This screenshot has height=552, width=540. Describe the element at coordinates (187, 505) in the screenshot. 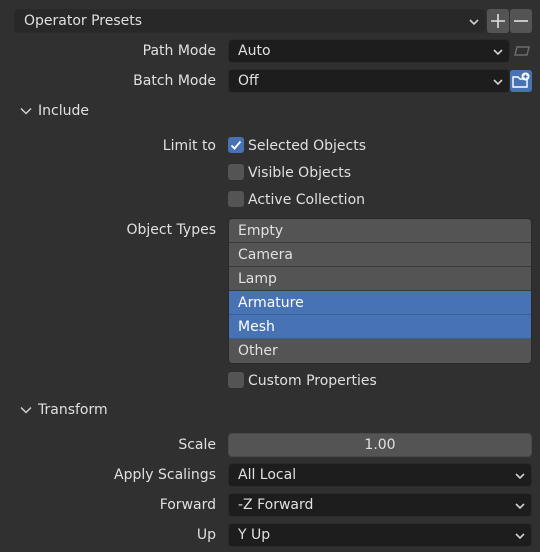

I see `forward-label: Forward` at that location.